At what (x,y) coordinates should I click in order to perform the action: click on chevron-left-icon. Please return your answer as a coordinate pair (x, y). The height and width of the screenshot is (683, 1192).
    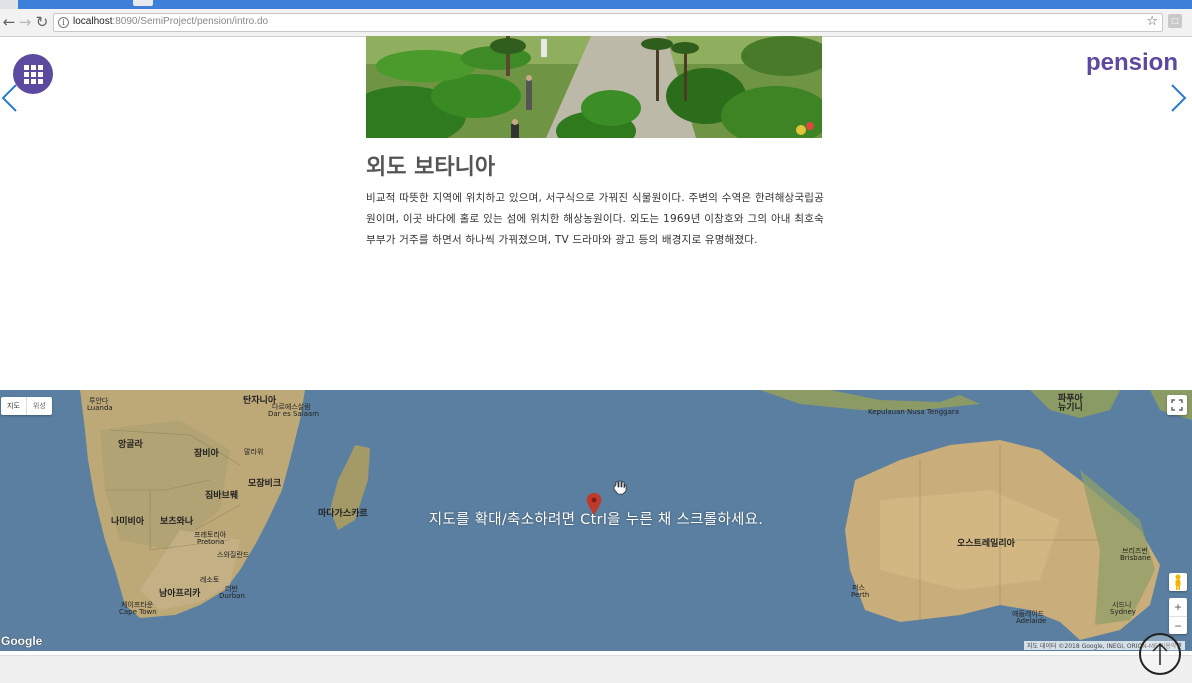
    Looking at the image, I should click on (9, 98).